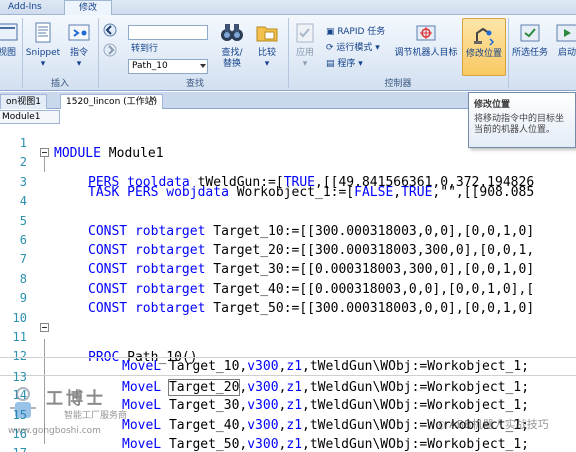  What do you see at coordinates (426, 33) in the screenshot?
I see `robot-target-icon` at bounding box center [426, 33].